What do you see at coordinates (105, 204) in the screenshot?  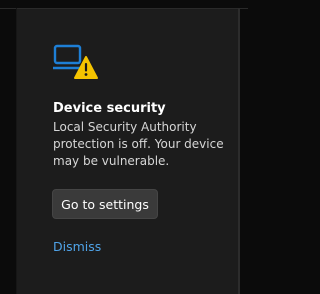 I see `go-to-settings-button: Go to settings` at bounding box center [105, 204].